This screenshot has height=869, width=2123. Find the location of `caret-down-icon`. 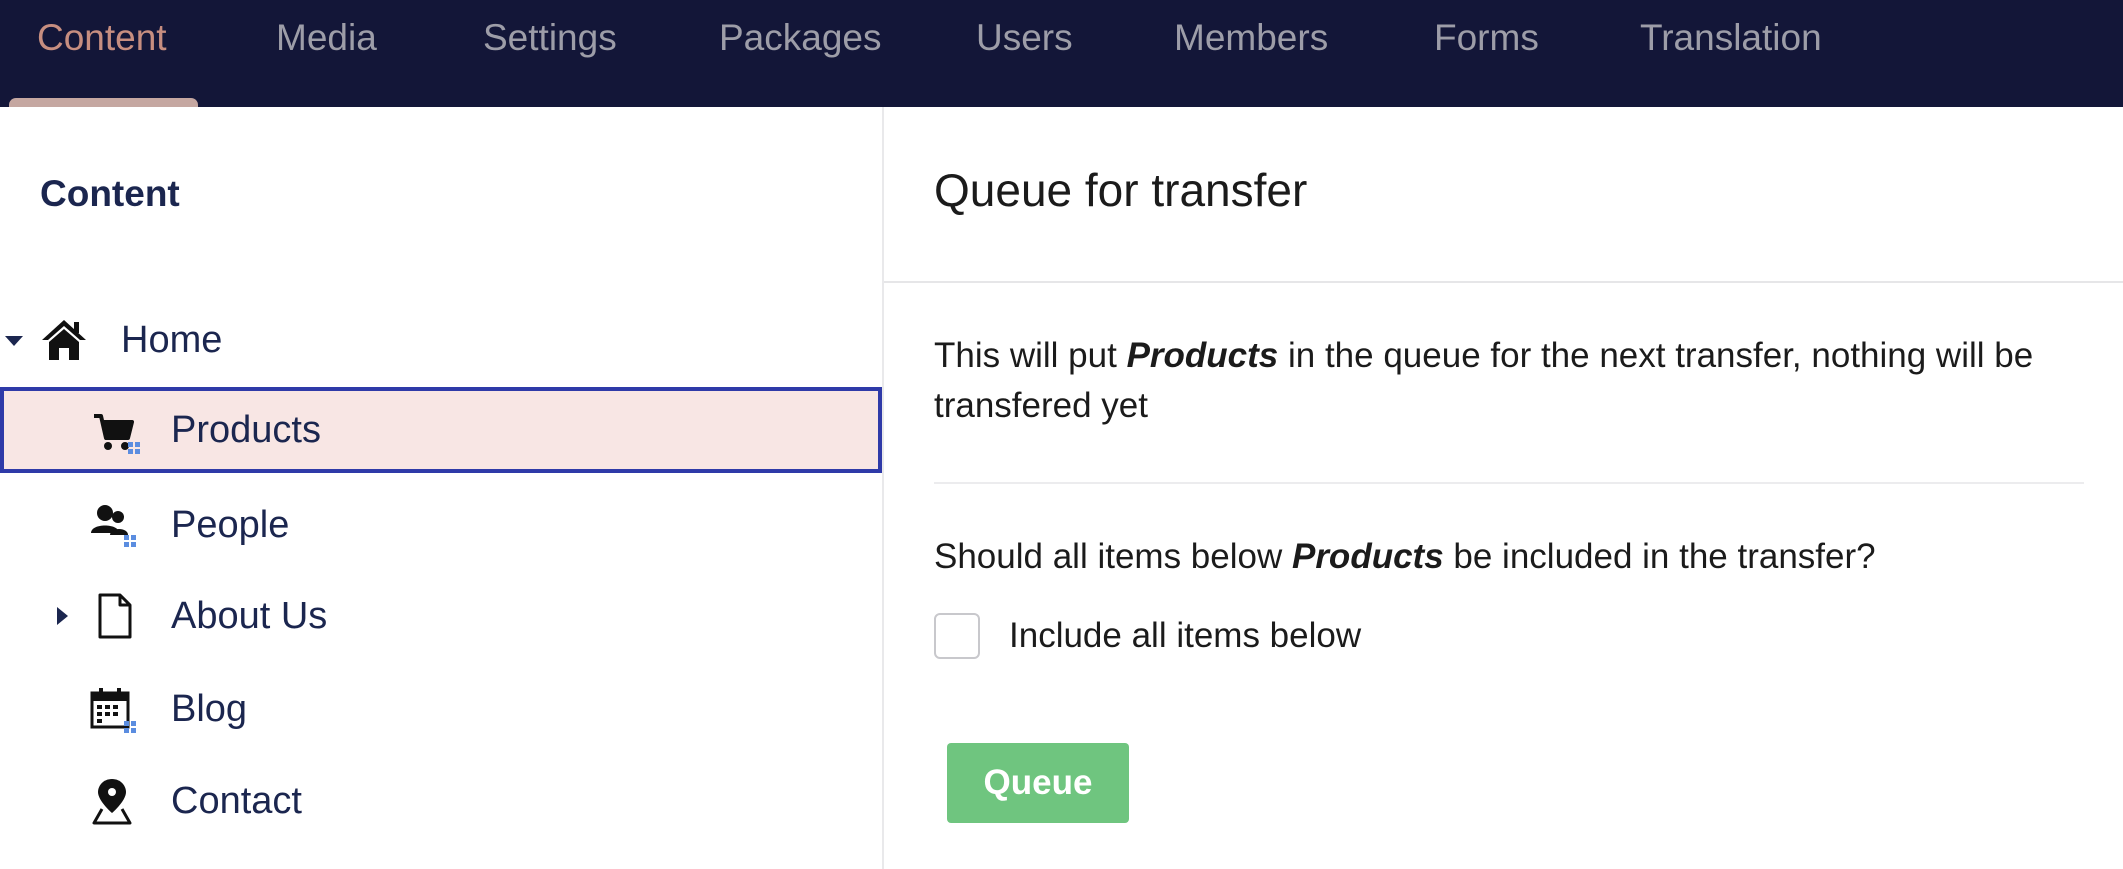

caret-down-icon is located at coordinates (14, 340).